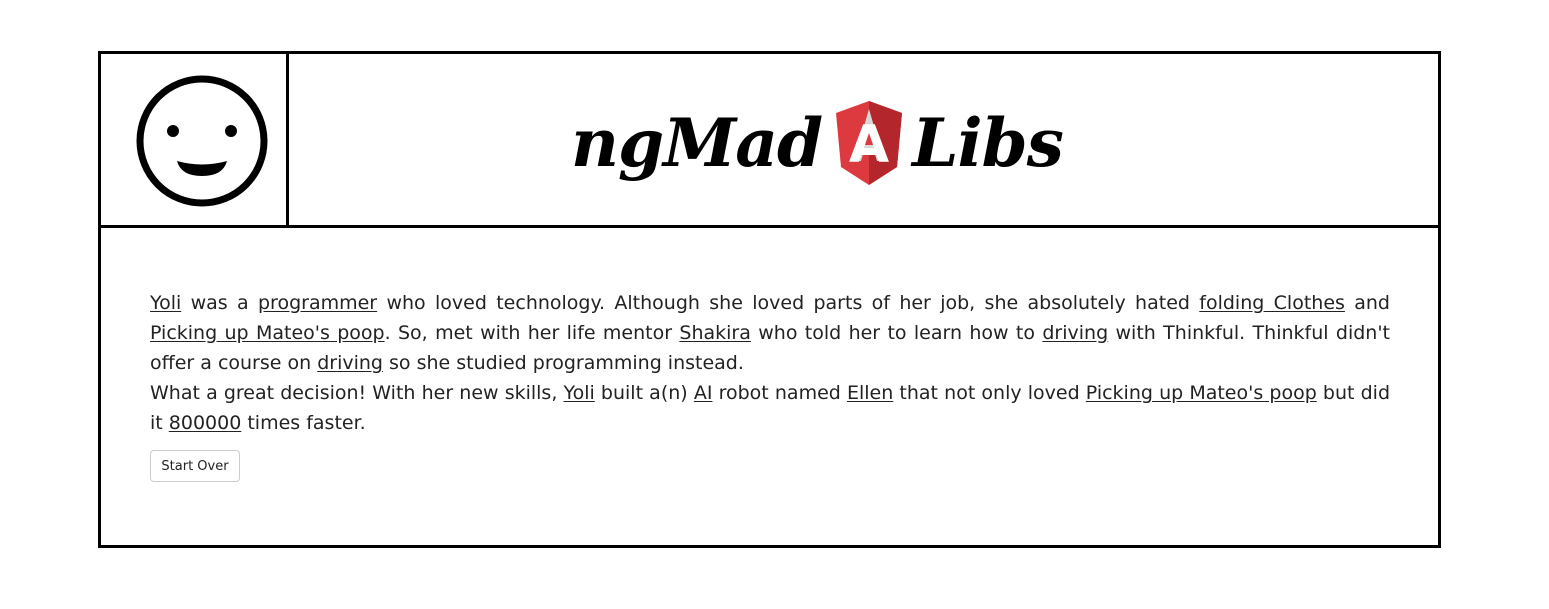 Image resolution: width=1549 pixels, height=609 pixels. I want to click on word-celebrity-2: Ellen, so click(870, 393).